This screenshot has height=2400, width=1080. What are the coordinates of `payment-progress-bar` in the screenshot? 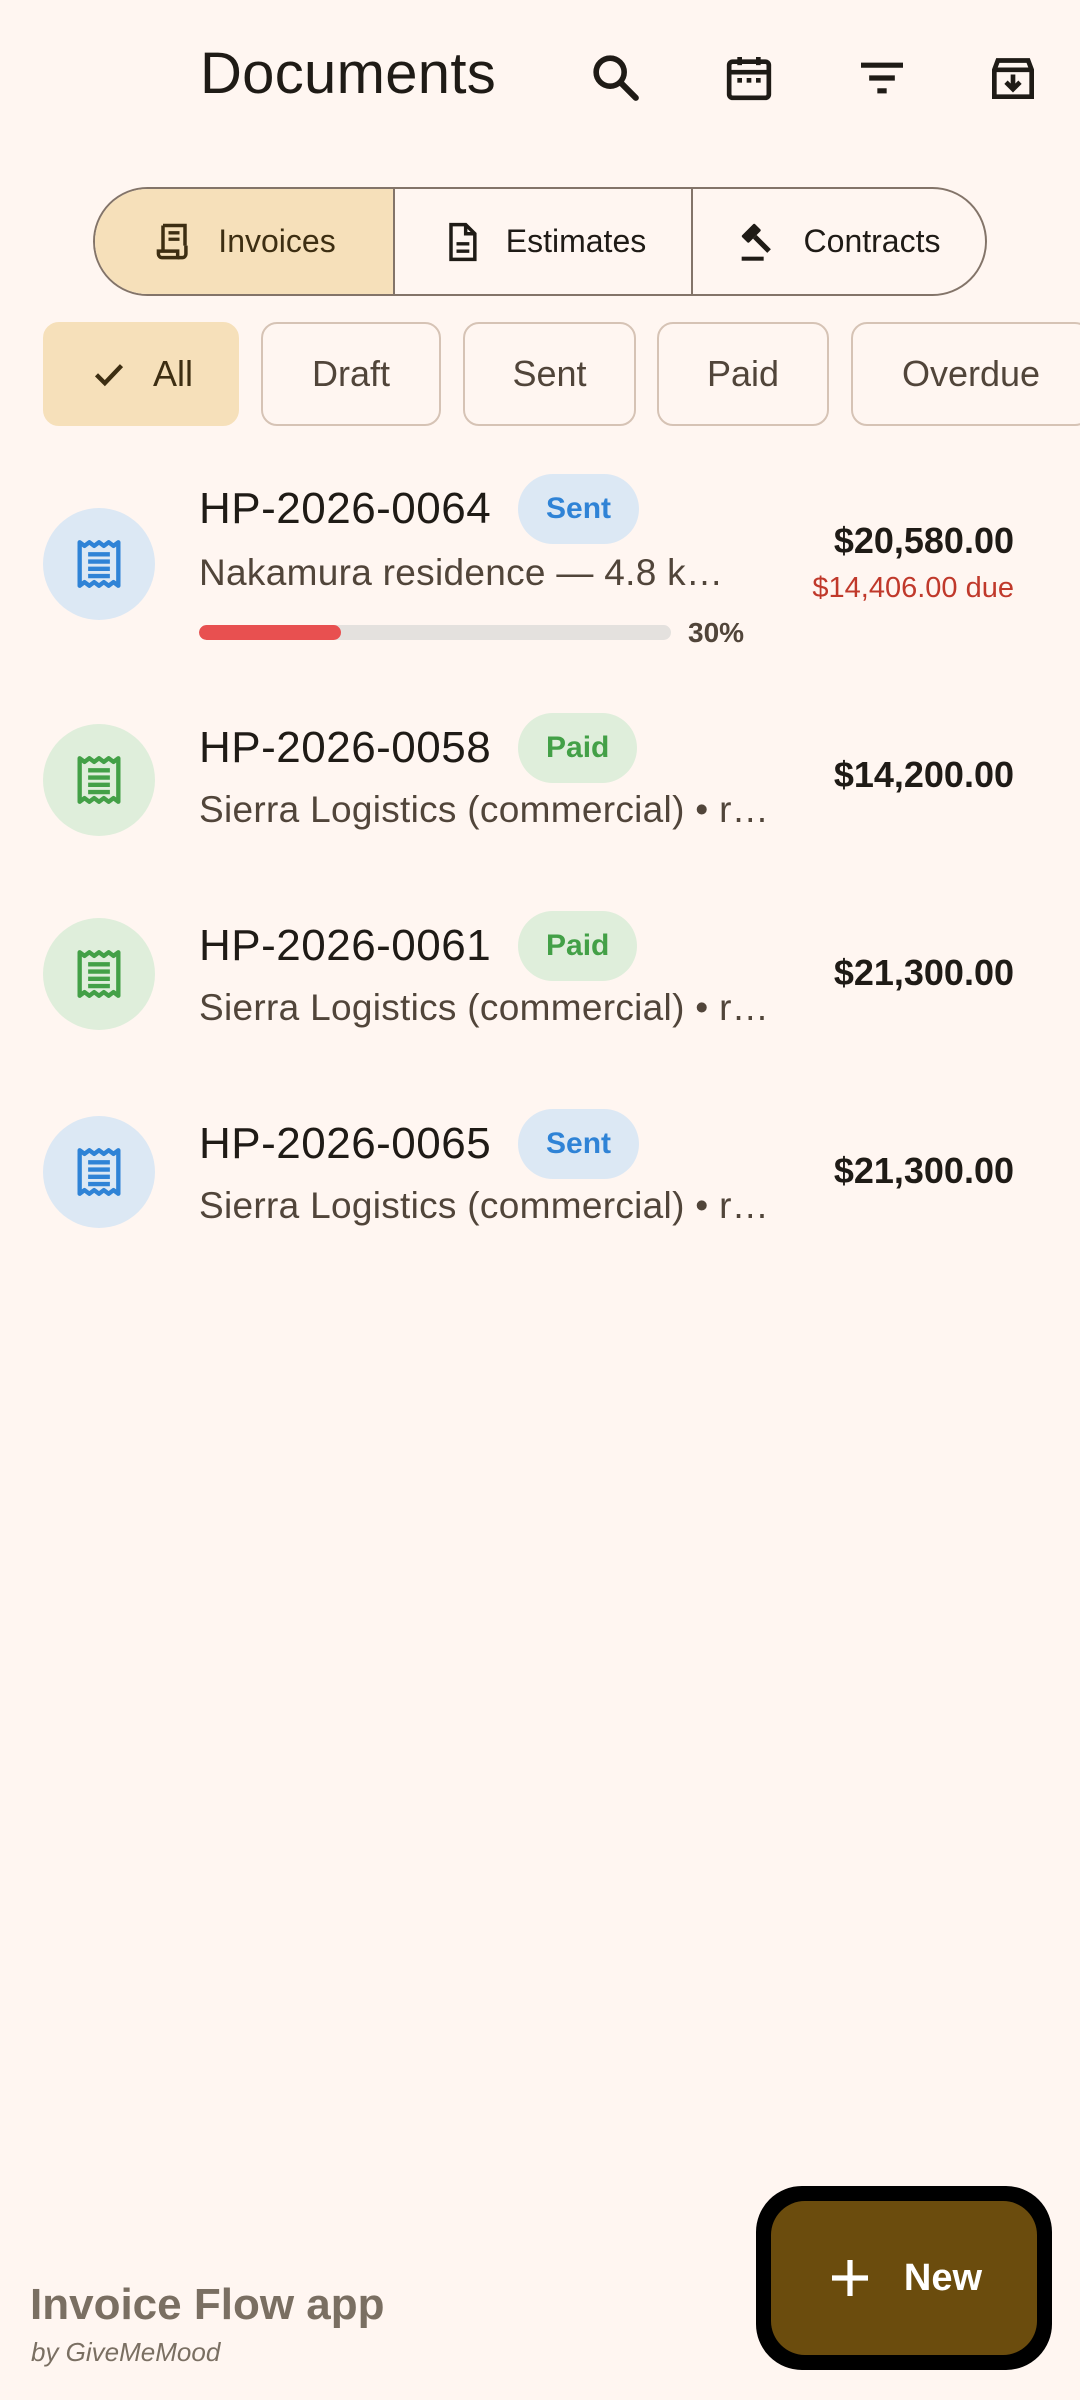 It's located at (435, 632).